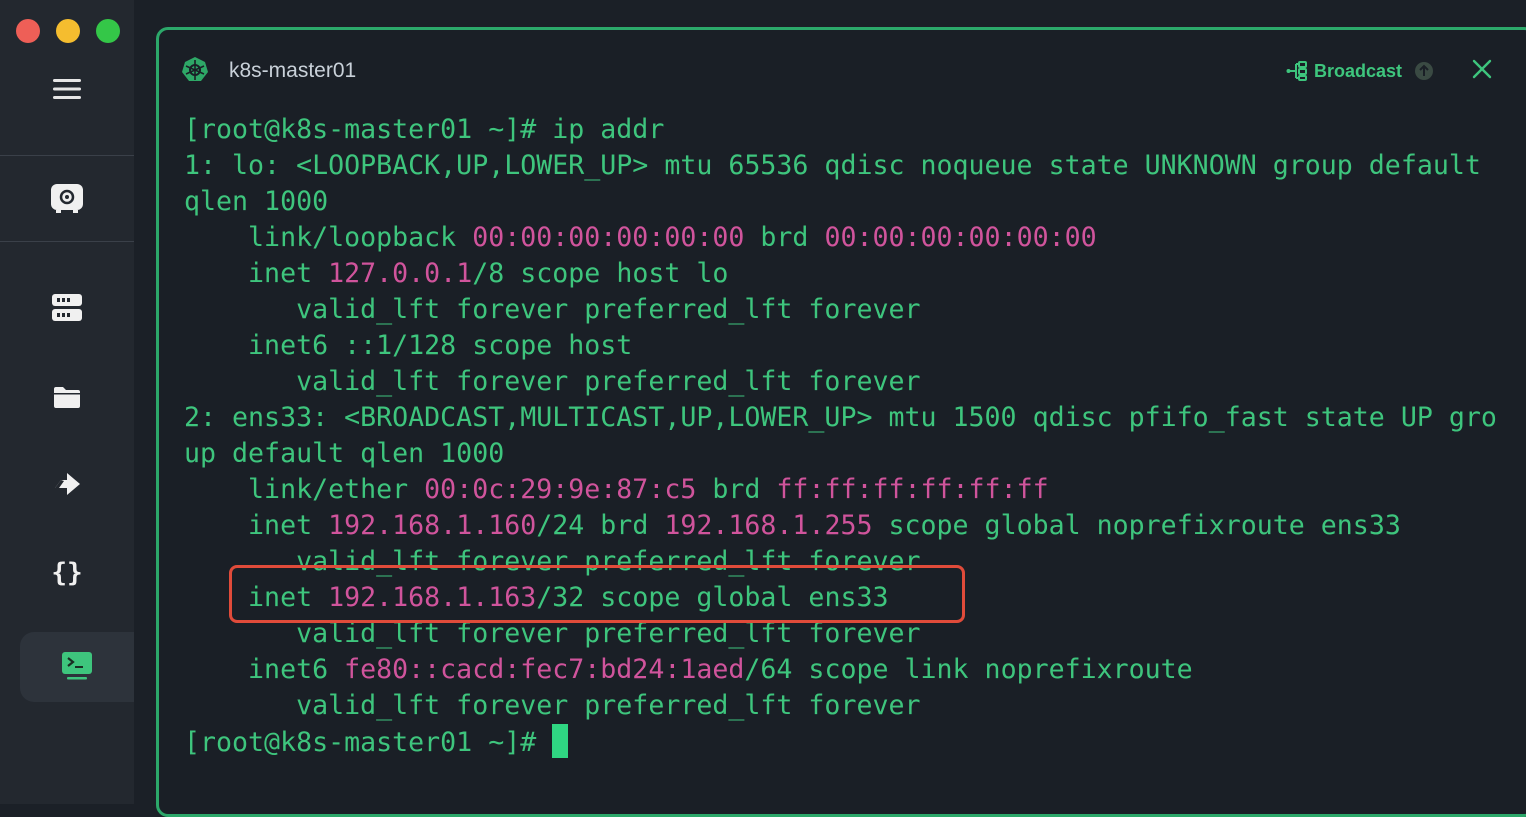  I want to click on sidebar-menu-button, so click(67, 89).